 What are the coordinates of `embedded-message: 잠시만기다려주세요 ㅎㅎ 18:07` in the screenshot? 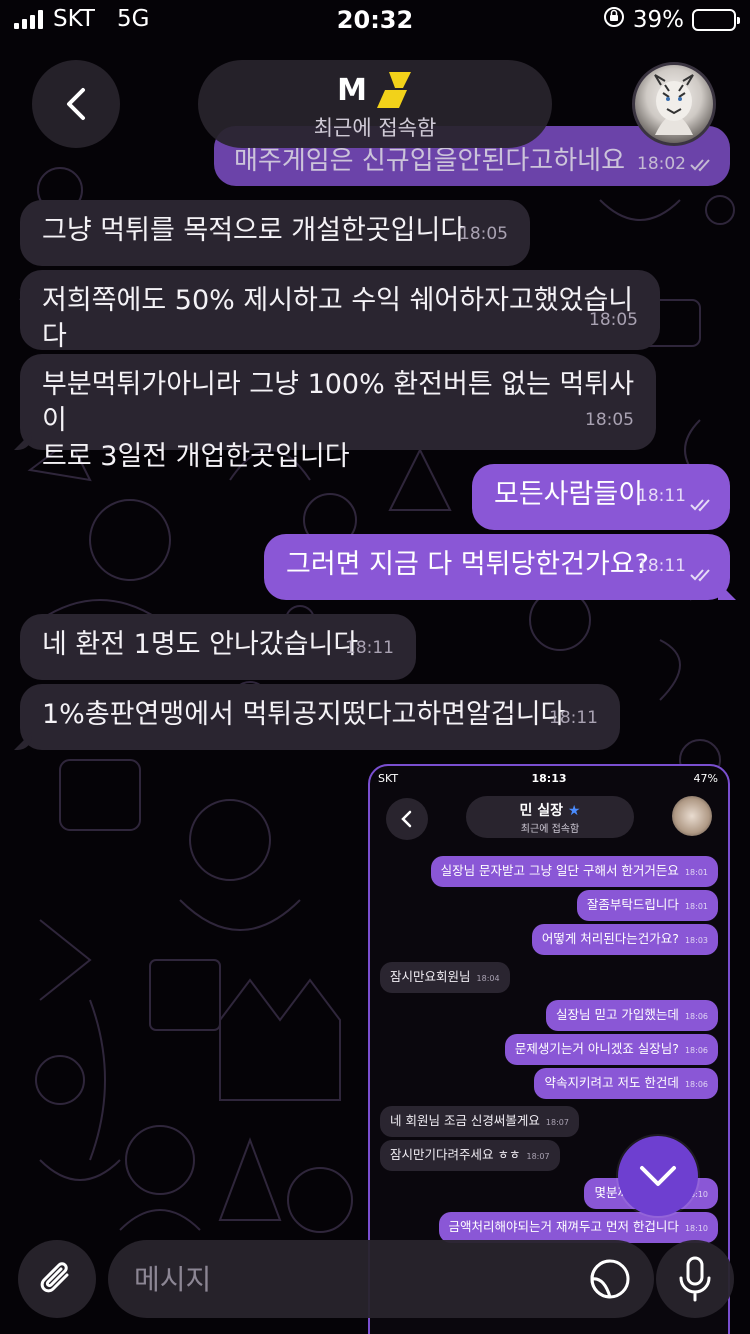 It's located at (470, 1155).